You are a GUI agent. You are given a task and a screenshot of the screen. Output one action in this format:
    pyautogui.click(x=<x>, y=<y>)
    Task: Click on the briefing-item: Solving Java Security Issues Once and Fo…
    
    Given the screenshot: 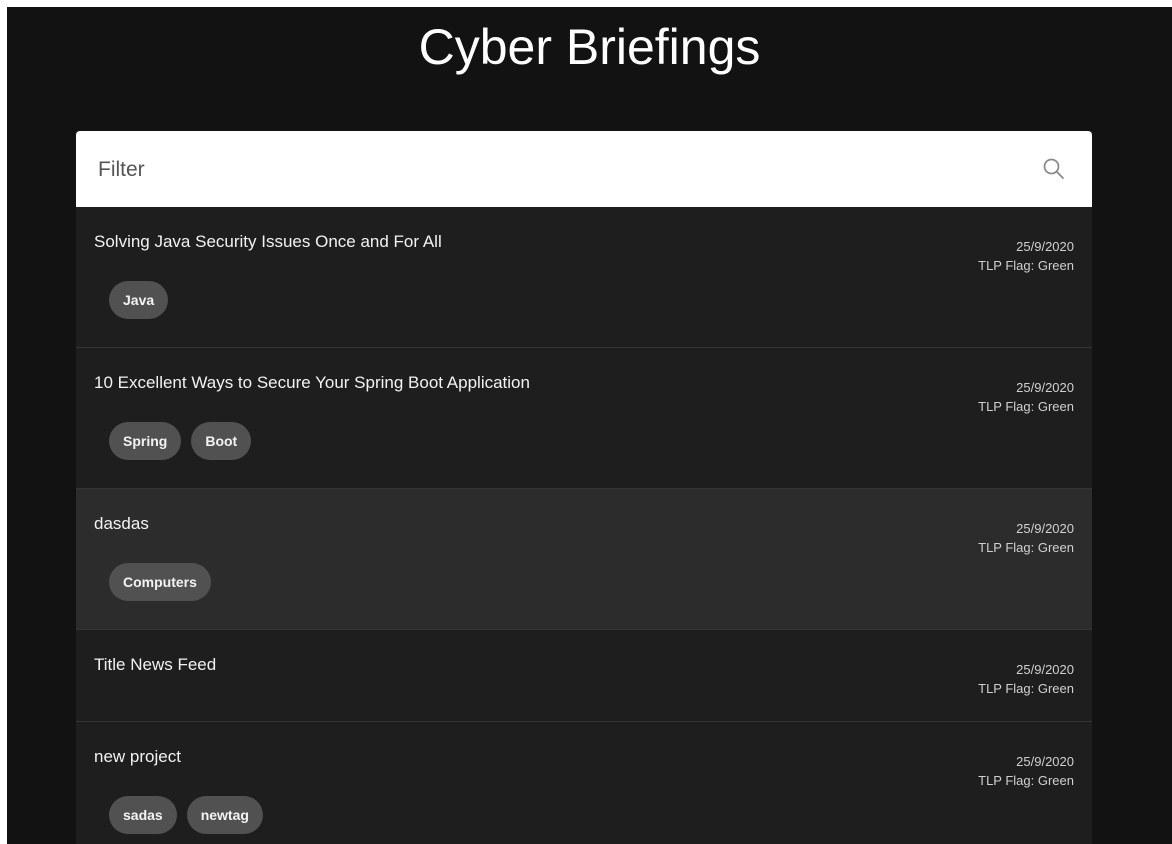 What is the action you would take?
    pyautogui.click(x=584, y=277)
    